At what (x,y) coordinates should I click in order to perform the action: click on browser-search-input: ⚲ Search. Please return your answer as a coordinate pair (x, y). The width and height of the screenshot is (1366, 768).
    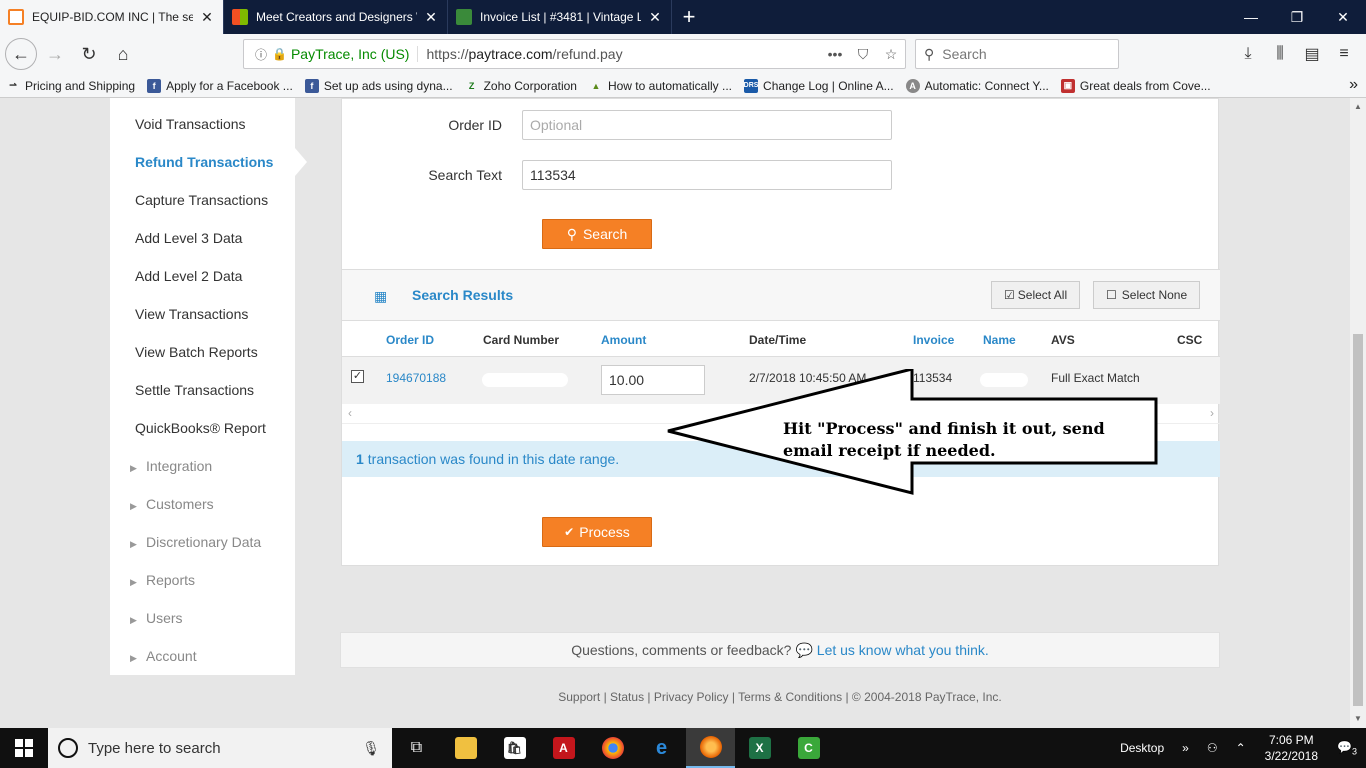
    Looking at the image, I should click on (1017, 54).